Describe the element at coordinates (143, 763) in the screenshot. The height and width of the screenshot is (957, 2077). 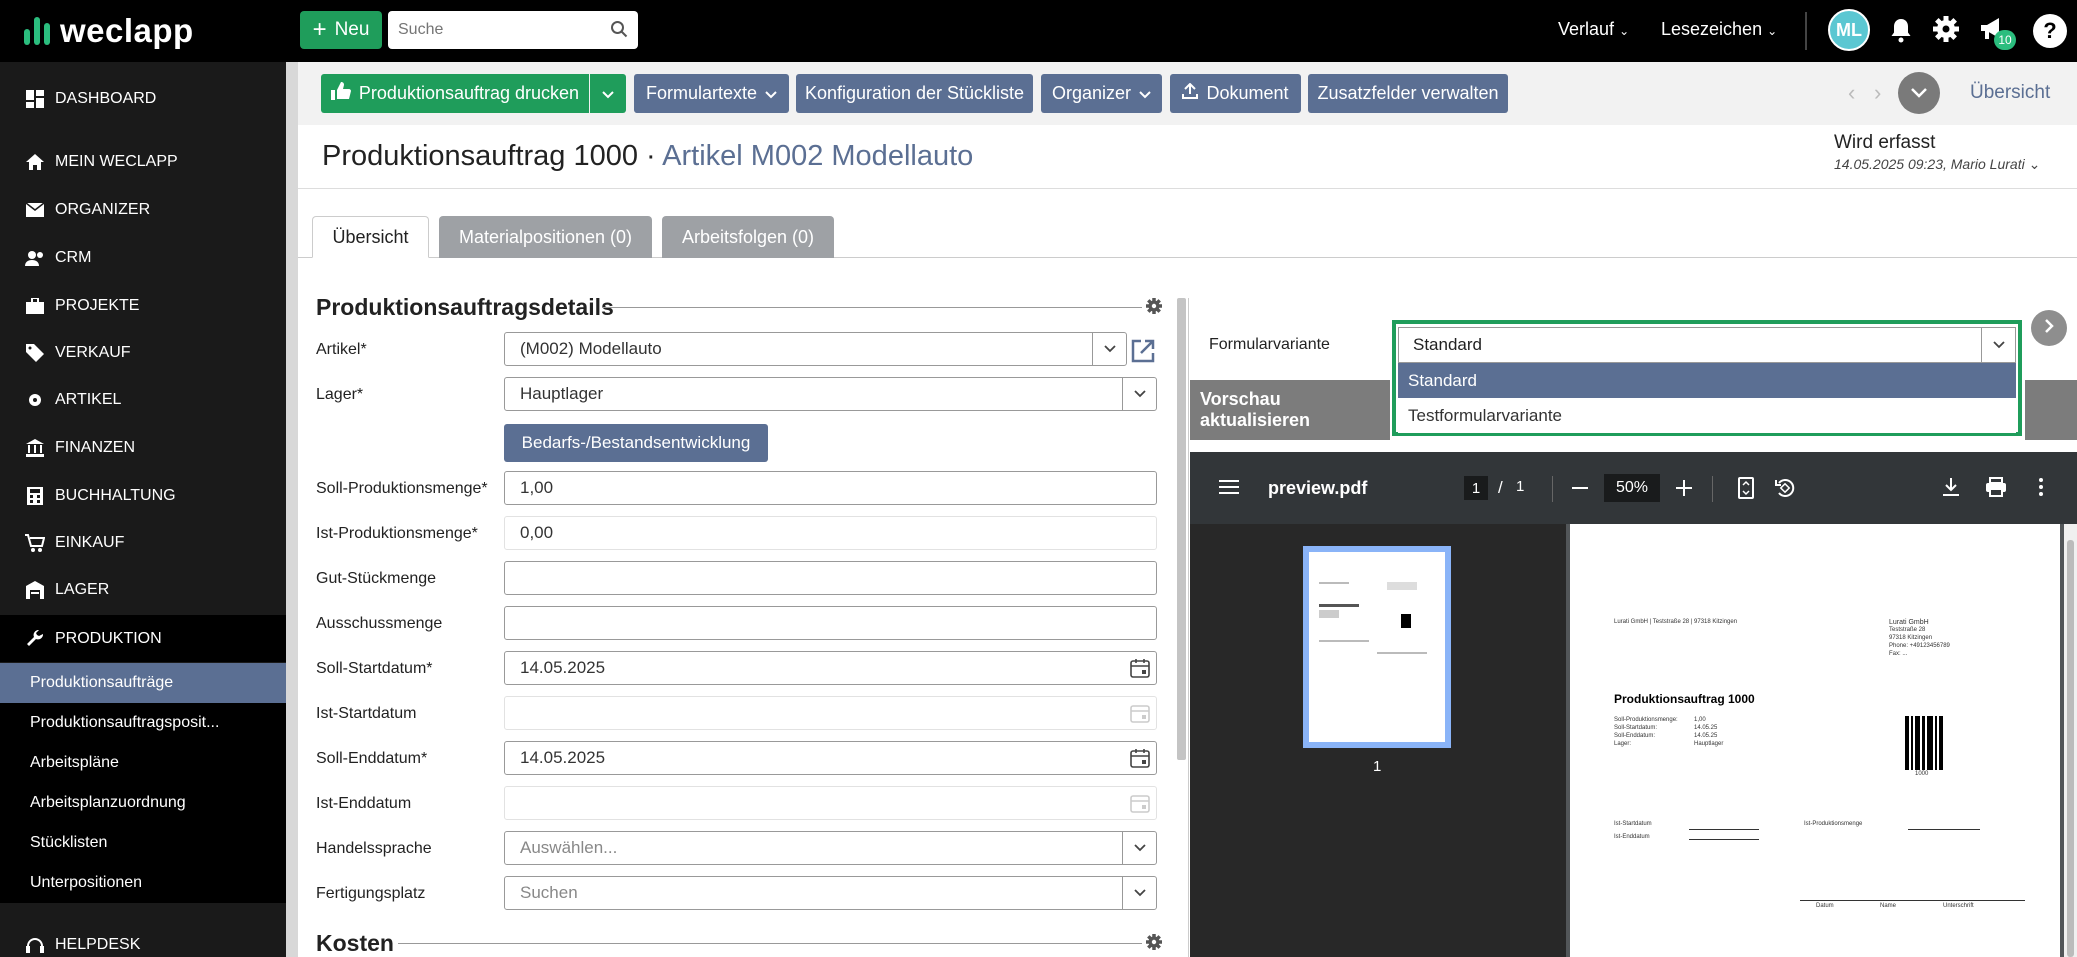
I see `sidebar-sub-arbeitsplaene: Arbeitspläne` at that location.